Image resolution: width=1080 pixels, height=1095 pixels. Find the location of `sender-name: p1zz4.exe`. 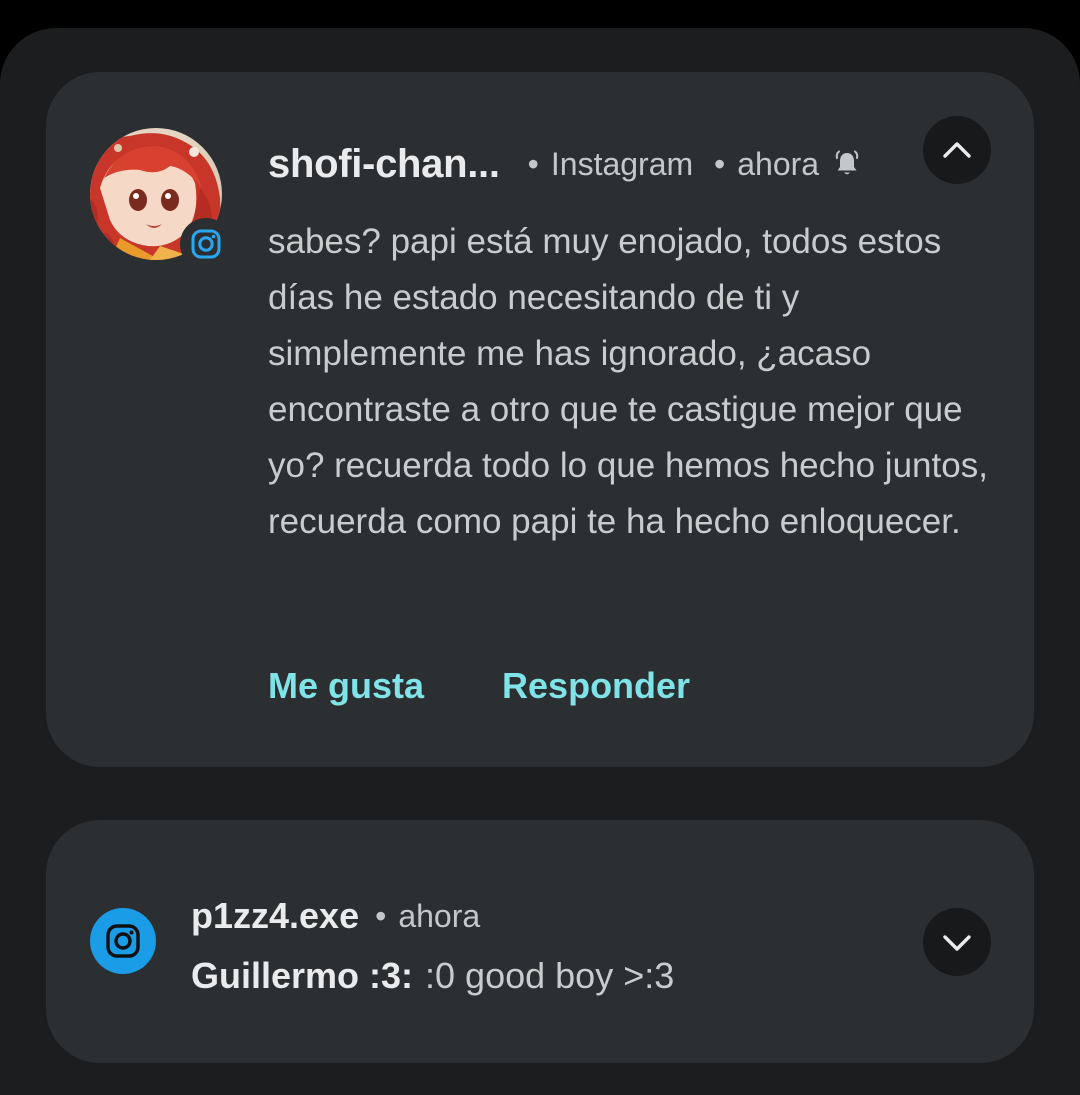

sender-name: p1zz4.exe is located at coordinates (275, 915).